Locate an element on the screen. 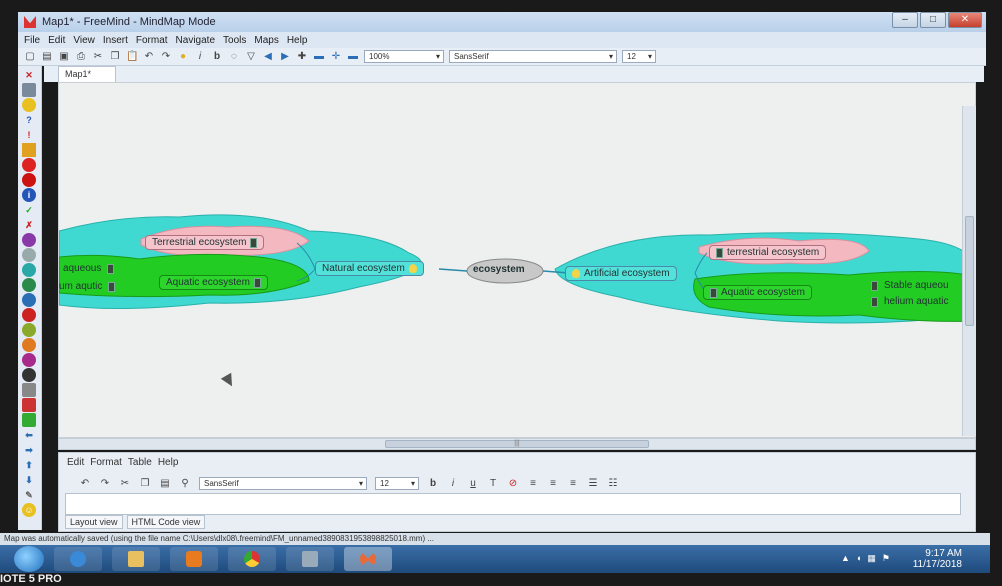  node-helium-aquatic: helium aquatic is located at coordinates (909, 301).